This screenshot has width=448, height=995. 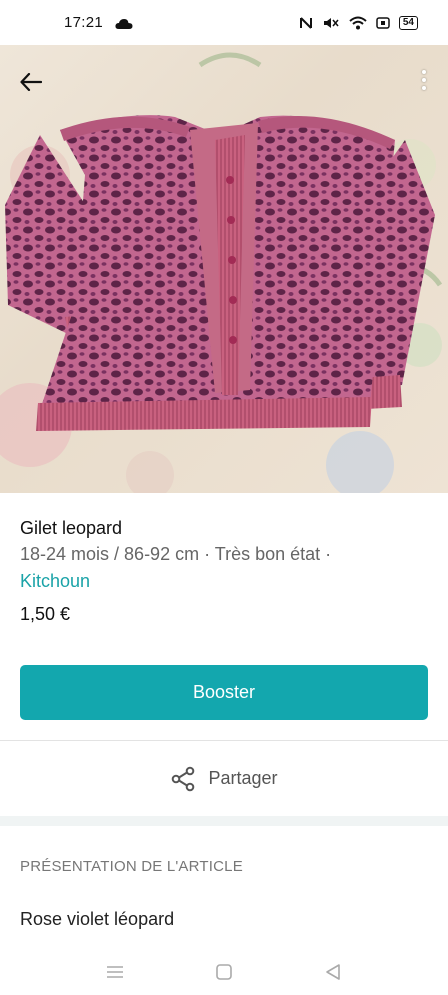 I want to click on item-price: 1,50 €, so click(x=45, y=614).